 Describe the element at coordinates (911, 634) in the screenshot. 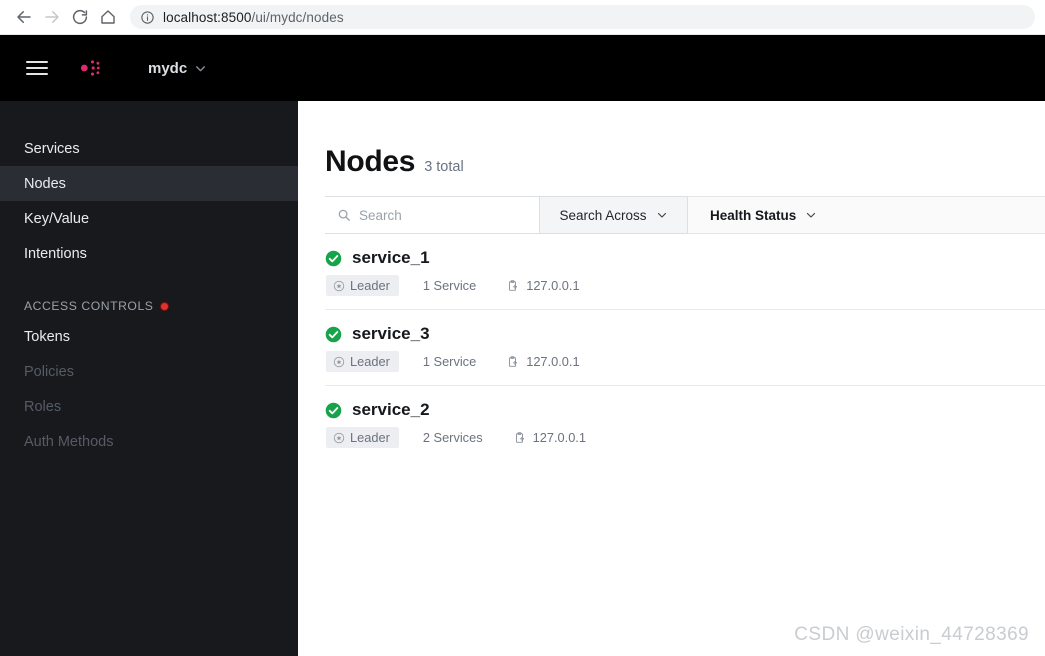

I see `watermark: CSDN @weixin_44728369` at that location.